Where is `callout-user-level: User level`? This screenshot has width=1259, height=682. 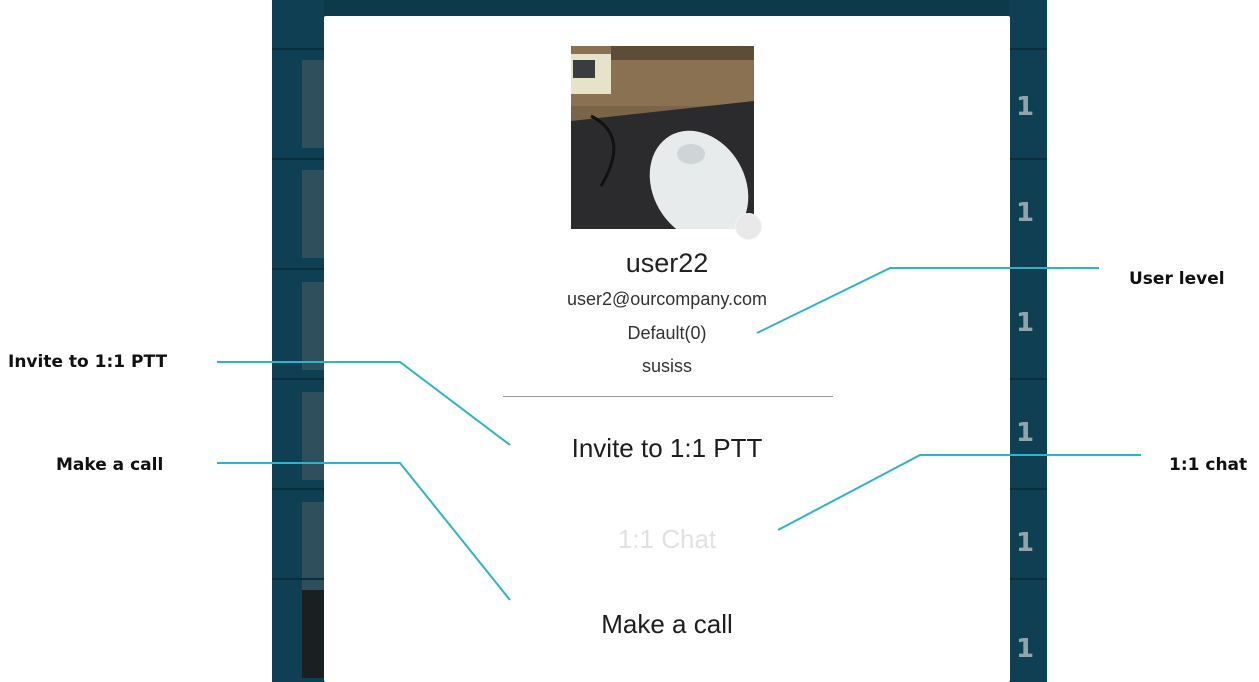
callout-user-level: User level is located at coordinates (1177, 279).